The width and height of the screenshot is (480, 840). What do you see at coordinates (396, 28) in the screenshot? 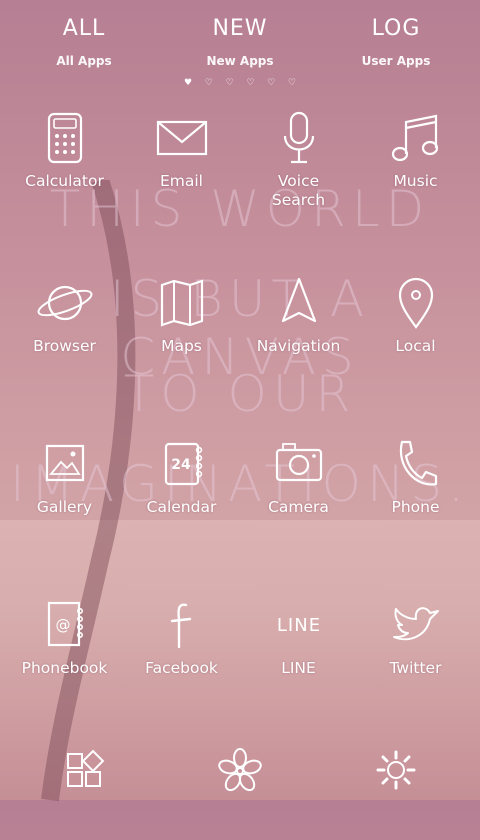
I see `user-apps-icon: LOG` at bounding box center [396, 28].